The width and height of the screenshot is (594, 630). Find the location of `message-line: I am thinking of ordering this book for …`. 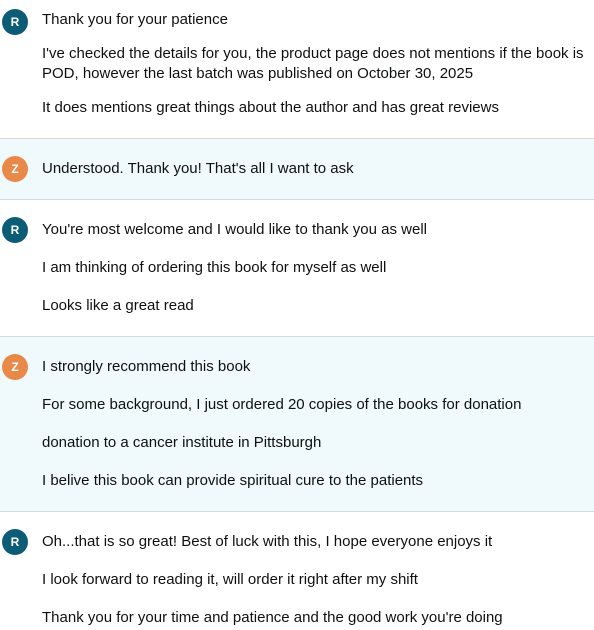

message-line: I am thinking of ordering this book for … is located at coordinates (214, 267).